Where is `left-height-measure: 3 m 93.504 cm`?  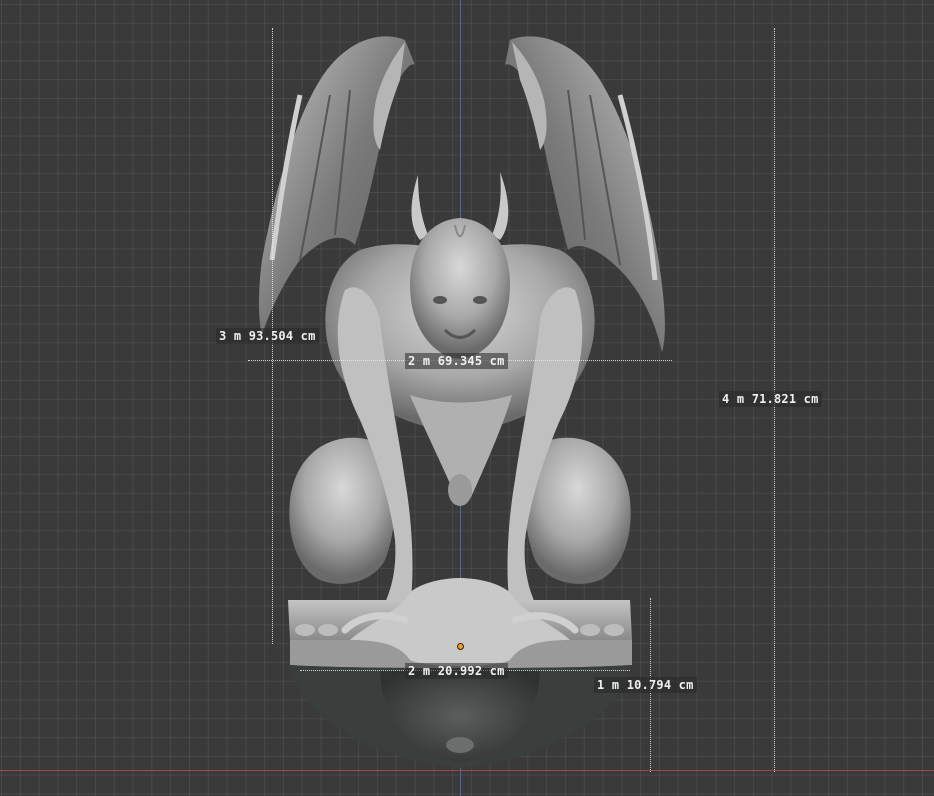
left-height-measure: 3 m 93.504 cm is located at coordinates (267, 336).